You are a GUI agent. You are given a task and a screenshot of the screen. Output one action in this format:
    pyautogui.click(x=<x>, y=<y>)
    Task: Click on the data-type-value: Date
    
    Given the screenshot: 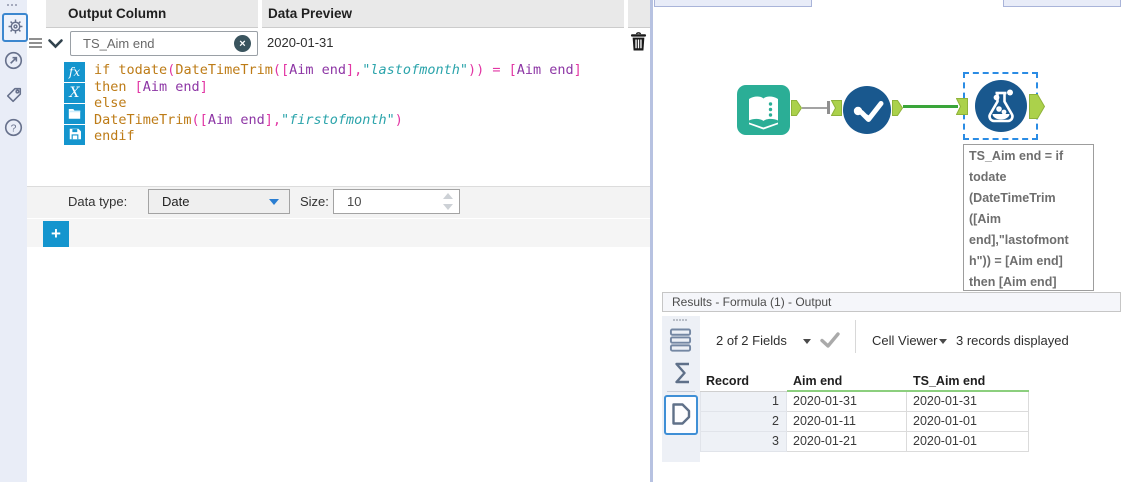 What is the action you would take?
    pyautogui.click(x=176, y=201)
    